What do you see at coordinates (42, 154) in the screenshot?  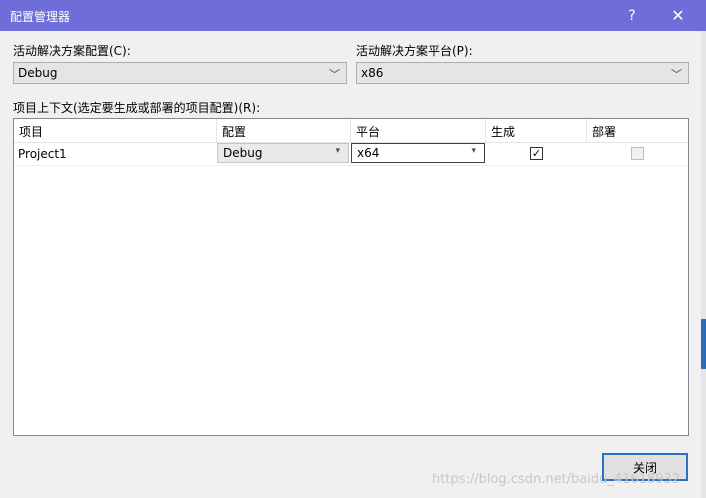 I see `project-name-cell: Project1` at bounding box center [42, 154].